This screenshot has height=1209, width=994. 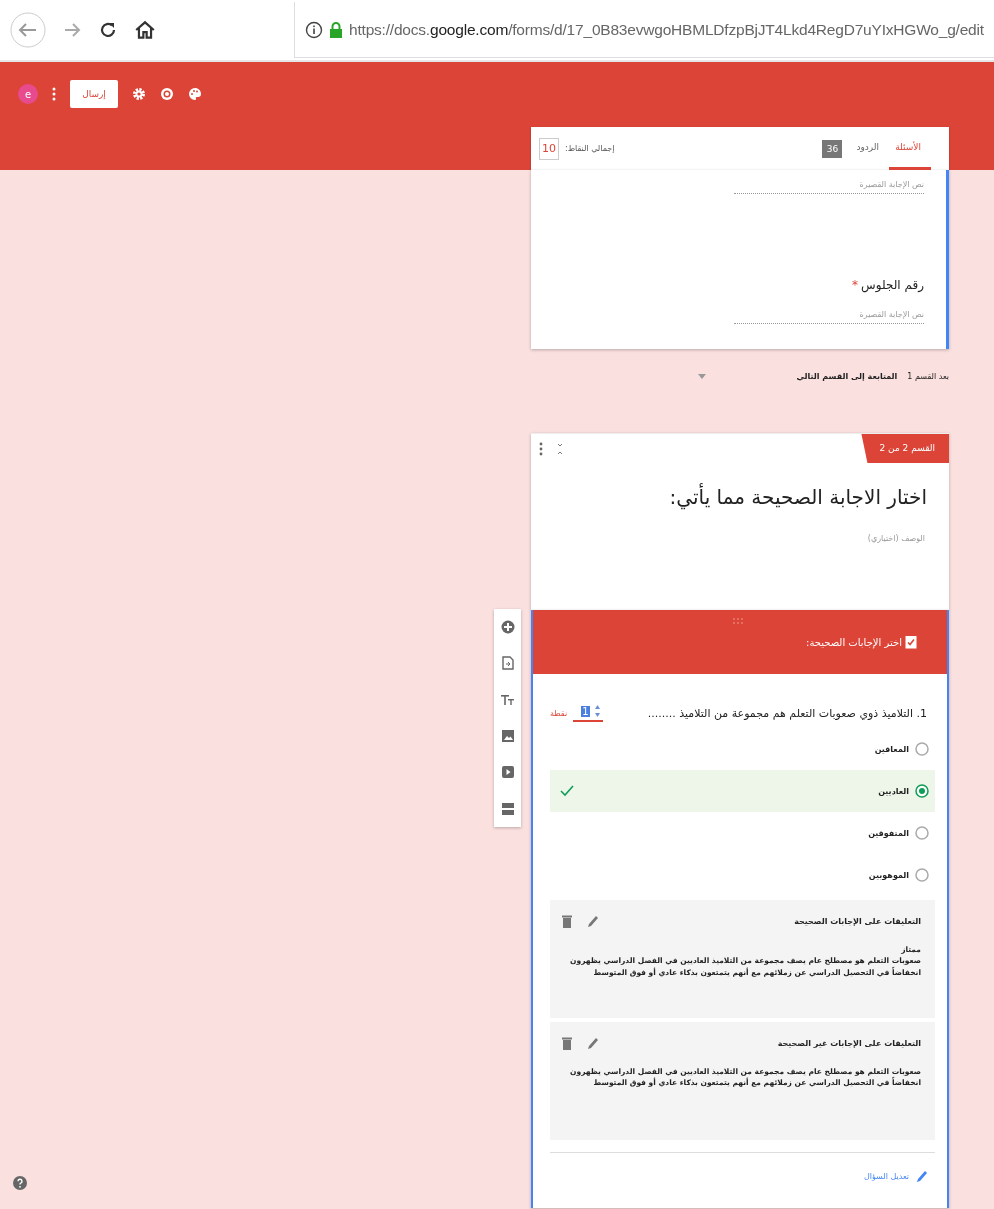 What do you see at coordinates (28, 30) in the screenshot?
I see `back-icon` at bounding box center [28, 30].